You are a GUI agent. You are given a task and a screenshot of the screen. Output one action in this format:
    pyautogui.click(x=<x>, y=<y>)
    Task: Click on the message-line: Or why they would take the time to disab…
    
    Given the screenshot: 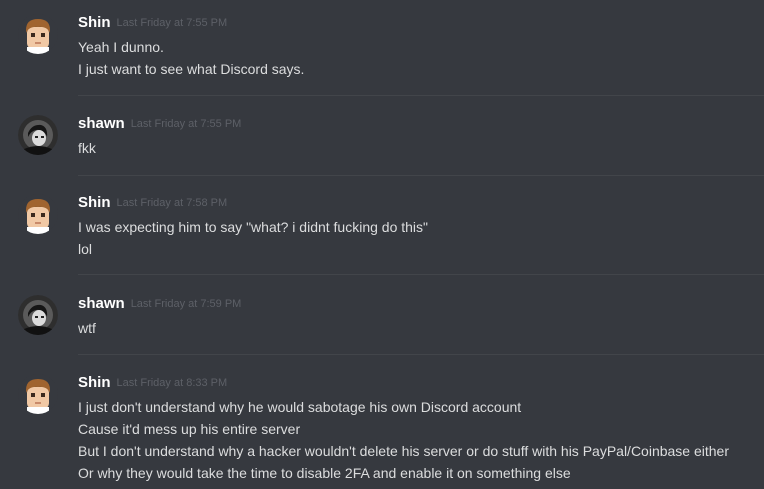 What is the action you would take?
    pyautogui.click(x=324, y=473)
    